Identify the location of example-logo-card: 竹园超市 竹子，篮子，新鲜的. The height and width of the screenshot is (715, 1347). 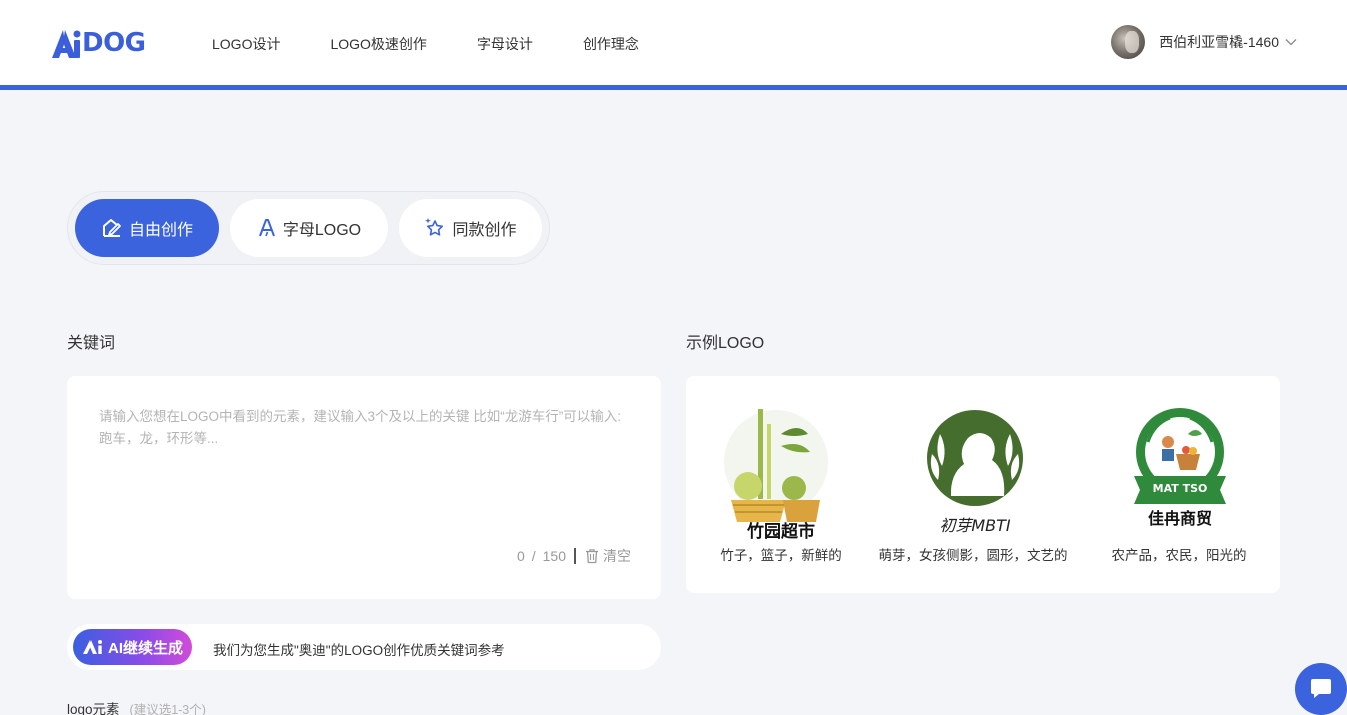
(781, 484).